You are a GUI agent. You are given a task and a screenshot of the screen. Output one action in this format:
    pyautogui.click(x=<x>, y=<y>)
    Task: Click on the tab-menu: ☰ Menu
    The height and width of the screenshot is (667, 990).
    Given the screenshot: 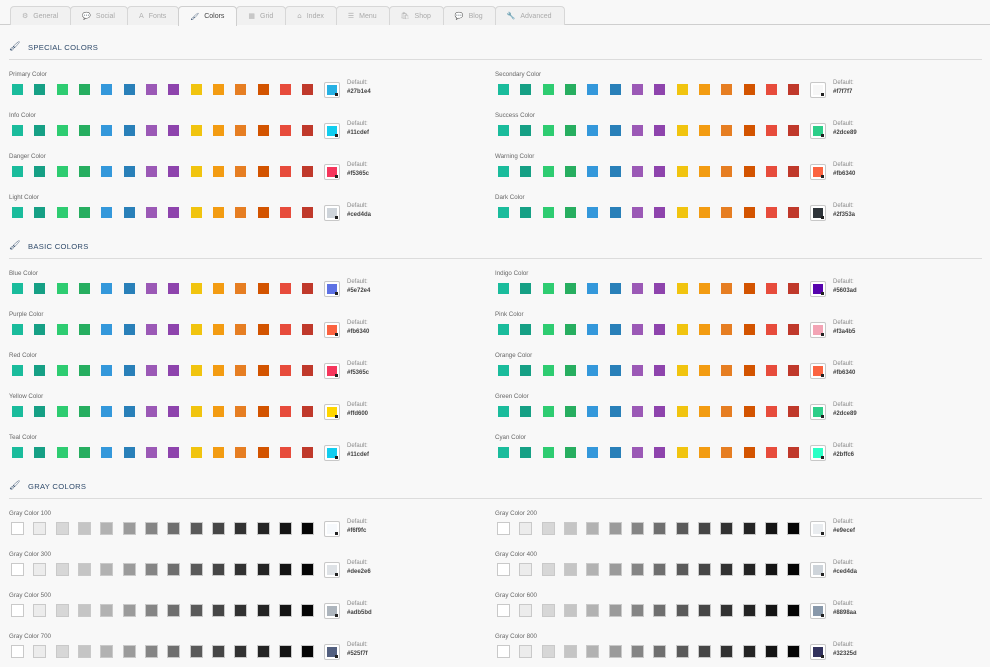 What is the action you would take?
    pyautogui.click(x=362, y=15)
    